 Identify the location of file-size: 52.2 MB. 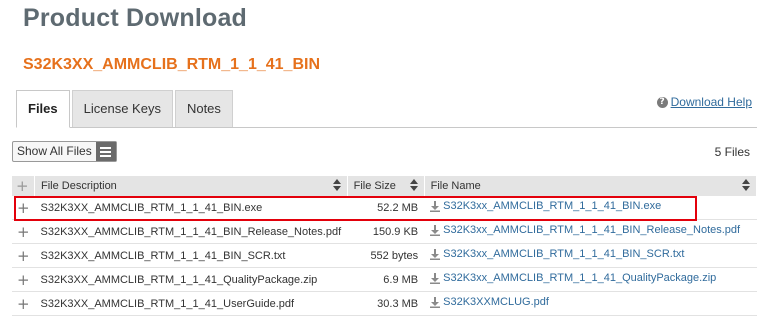
(386, 208).